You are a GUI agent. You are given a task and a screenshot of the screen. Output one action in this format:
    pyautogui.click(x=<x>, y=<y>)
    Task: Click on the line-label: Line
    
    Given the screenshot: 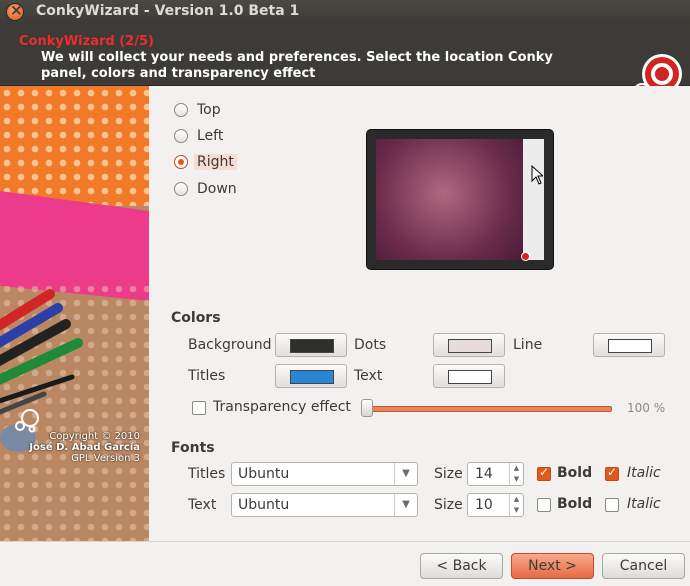 What is the action you would take?
    pyautogui.click(x=528, y=345)
    